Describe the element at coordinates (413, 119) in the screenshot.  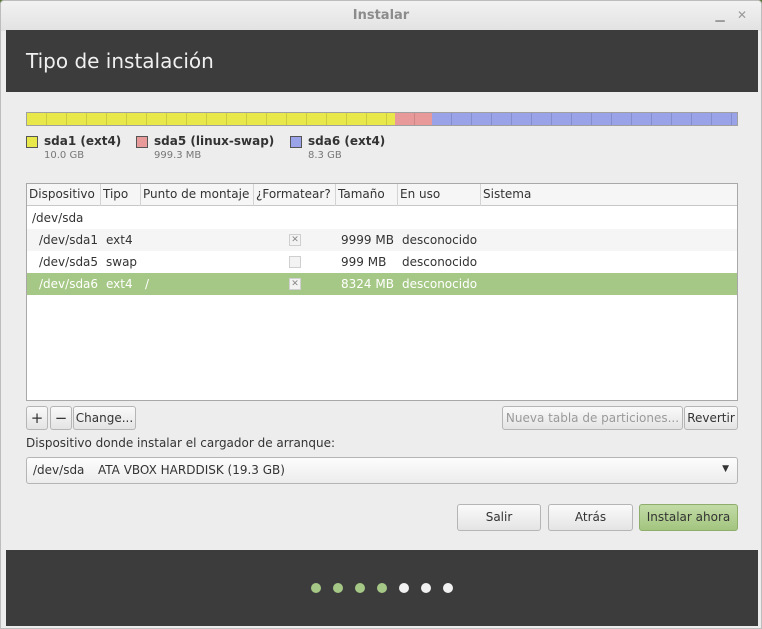
I see `partition-bar-segment-sda5` at that location.